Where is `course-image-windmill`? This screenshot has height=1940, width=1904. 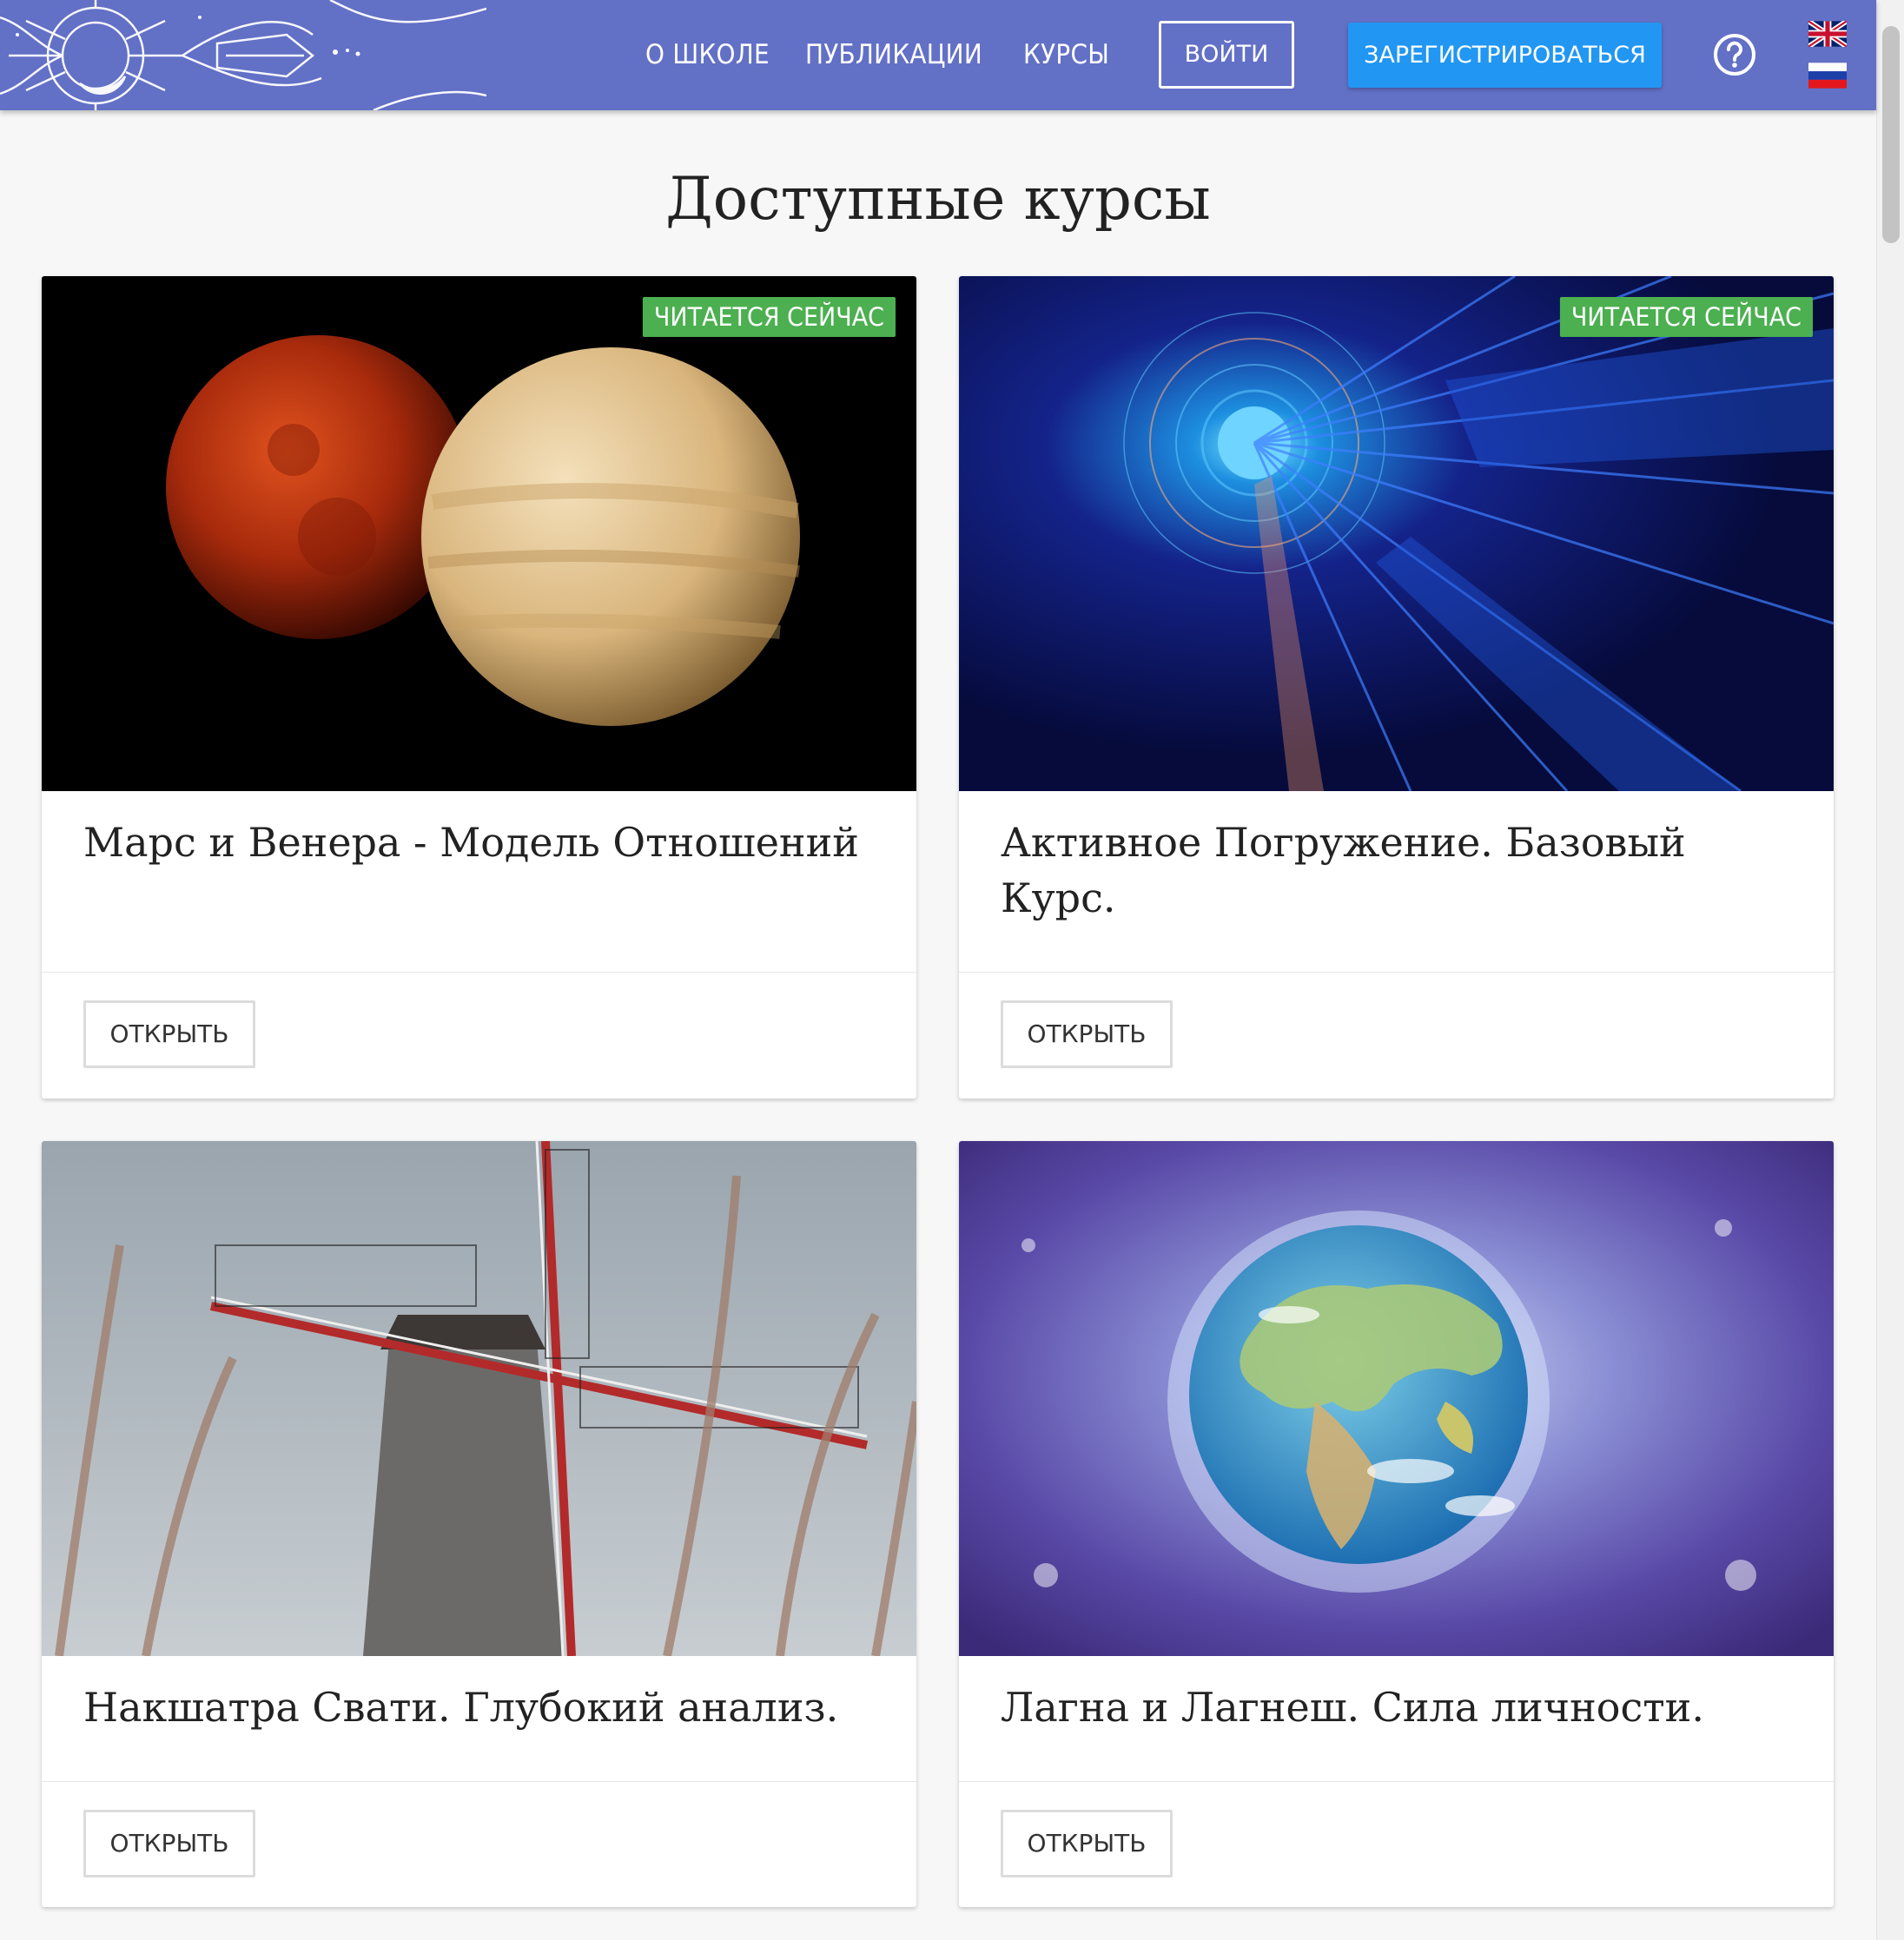 course-image-windmill is located at coordinates (479, 1398).